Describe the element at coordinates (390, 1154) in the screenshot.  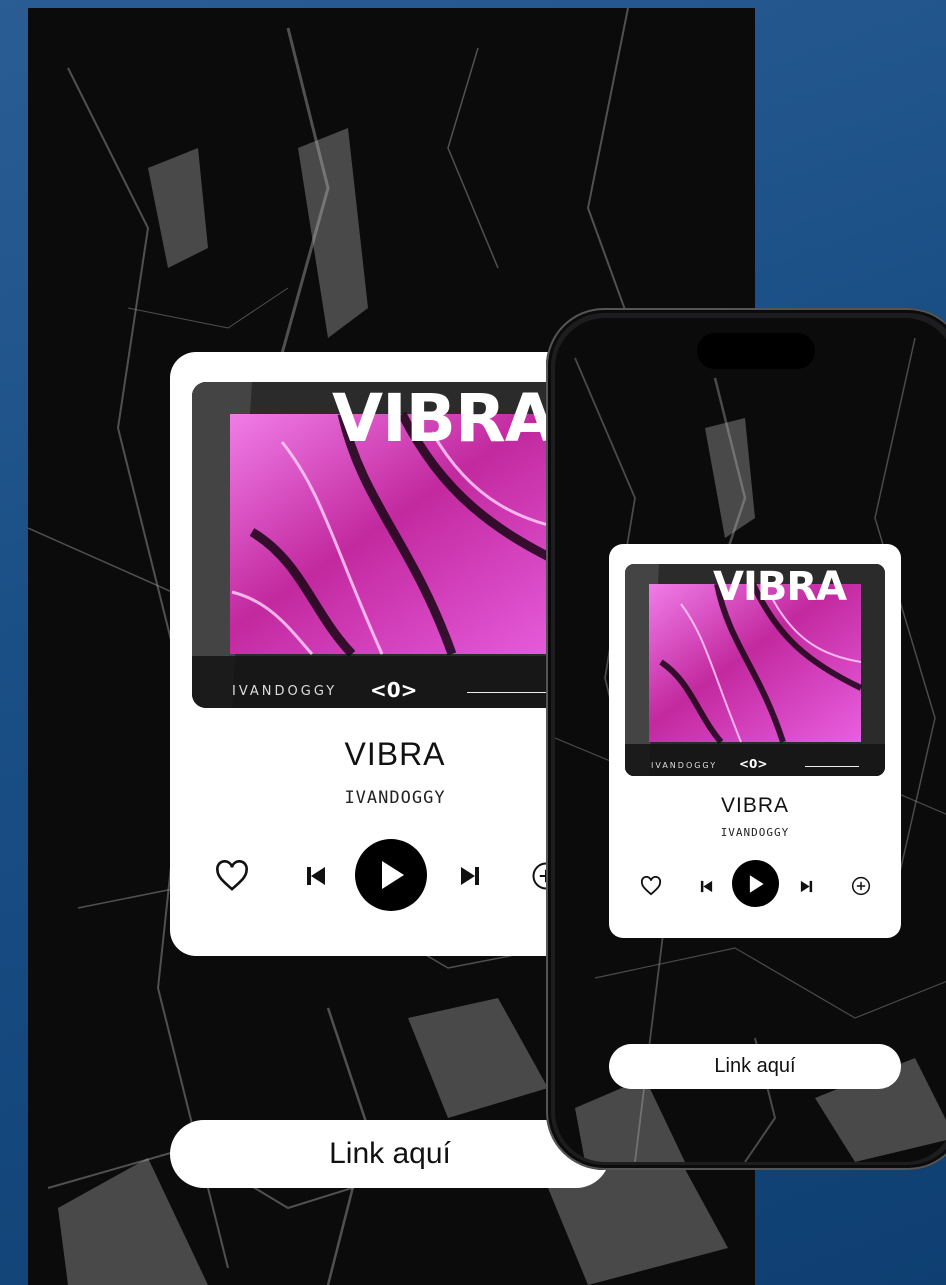
I see `link-button: Link aquí` at that location.